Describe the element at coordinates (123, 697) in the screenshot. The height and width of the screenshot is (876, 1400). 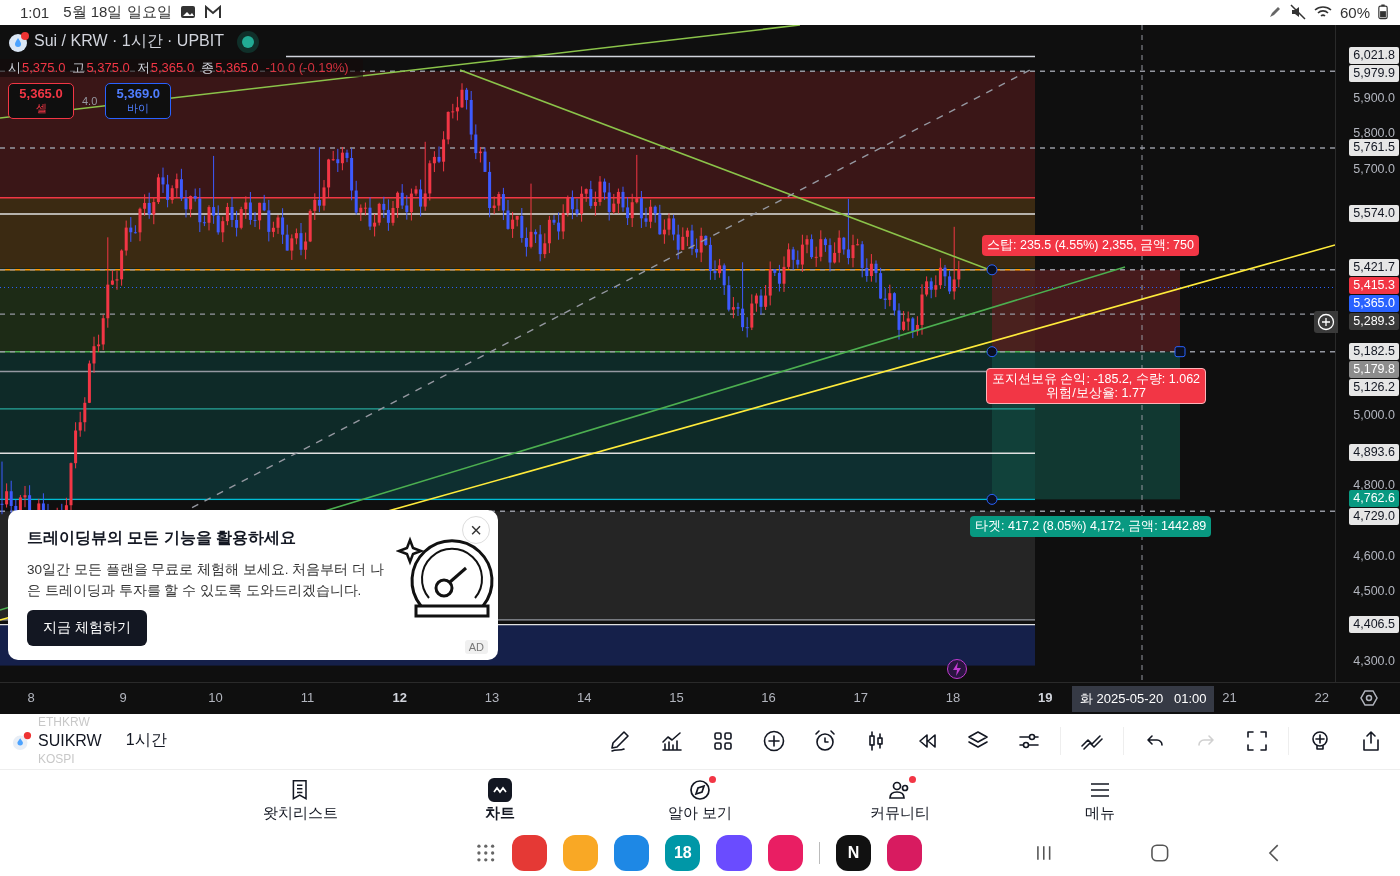
I see `time-tick: 9` at that location.